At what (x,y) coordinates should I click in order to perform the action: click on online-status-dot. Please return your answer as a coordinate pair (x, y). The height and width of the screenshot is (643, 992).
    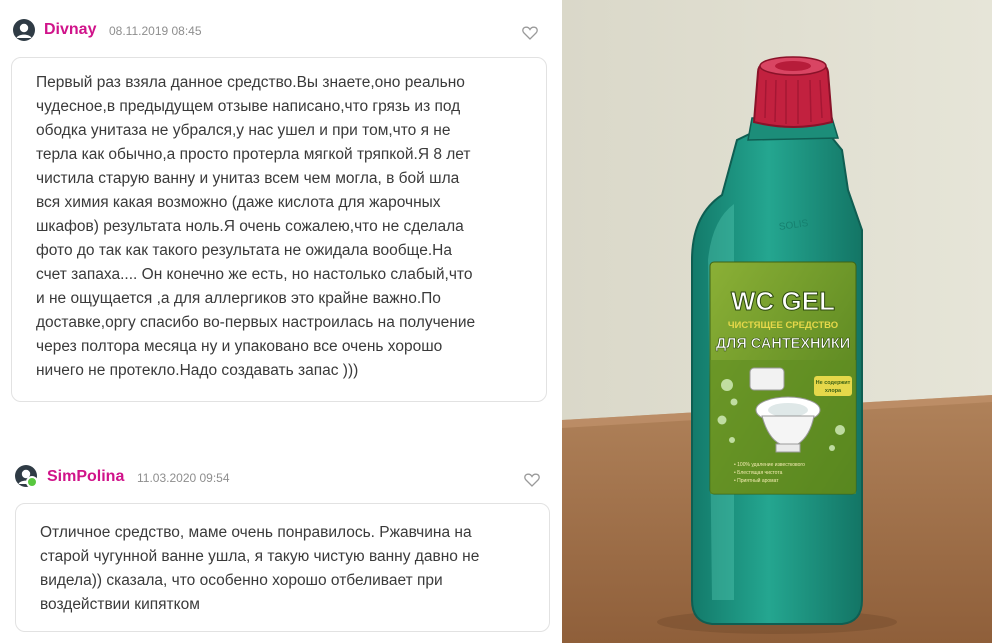
    Looking at the image, I should click on (32, 482).